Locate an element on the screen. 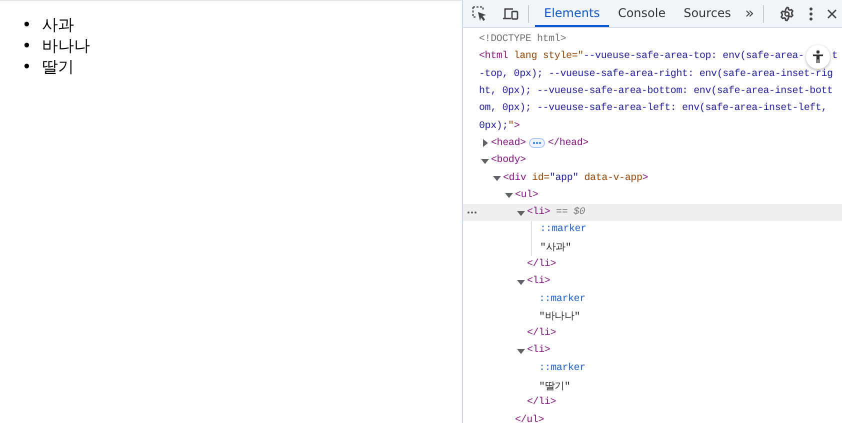 The width and height of the screenshot is (842, 423). list-item-label: 사과 is located at coordinates (58, 24).